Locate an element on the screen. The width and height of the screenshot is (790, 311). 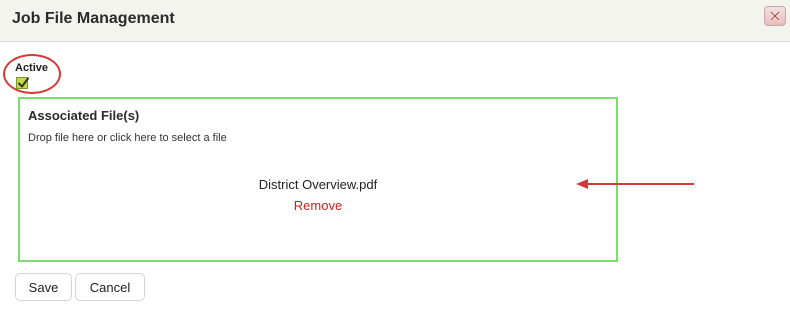
remove-file-link: Remove is located at coordinates (318, 205).